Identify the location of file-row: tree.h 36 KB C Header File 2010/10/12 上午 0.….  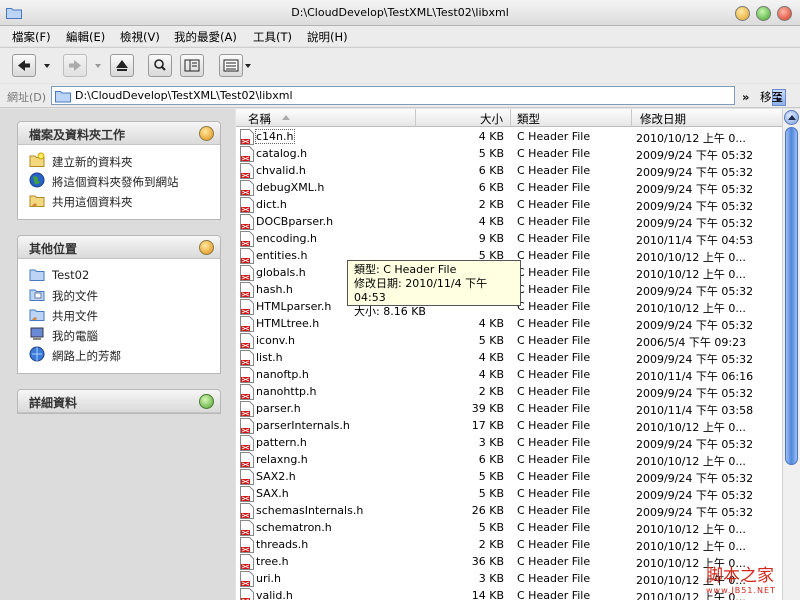
(509, 561).